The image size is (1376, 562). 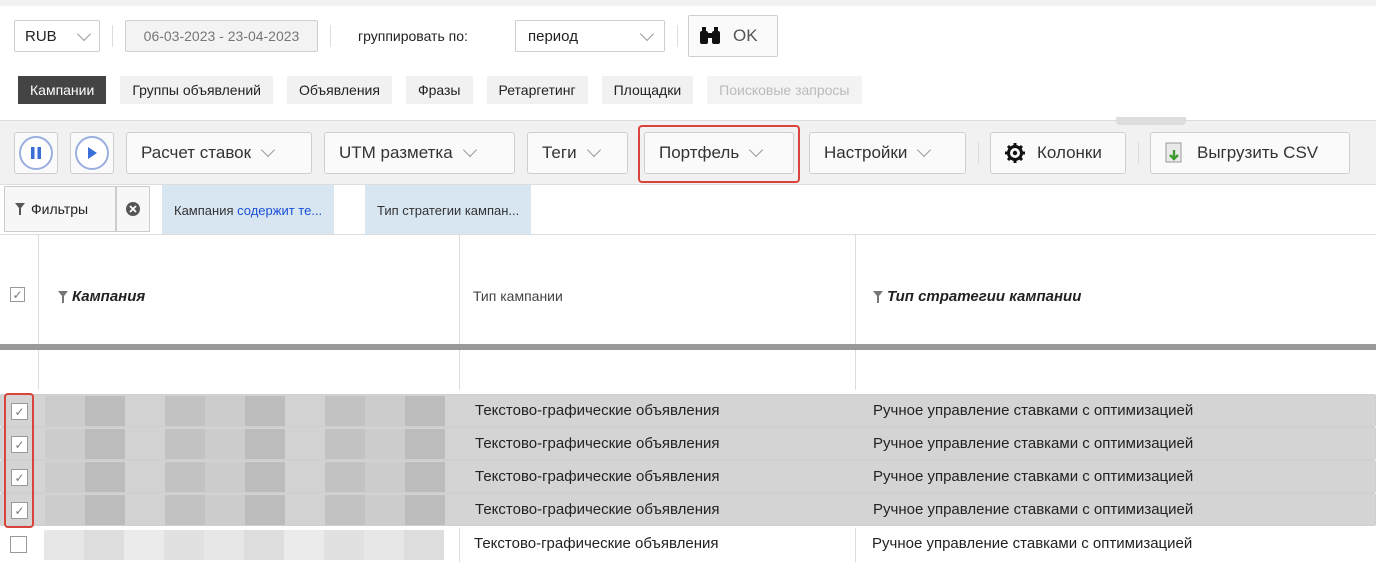 What do you see at coordinates (784, 90) in the screenshot?
I see `tab-search-queries: Поисковые запросы` at bounding box center [784, 90].